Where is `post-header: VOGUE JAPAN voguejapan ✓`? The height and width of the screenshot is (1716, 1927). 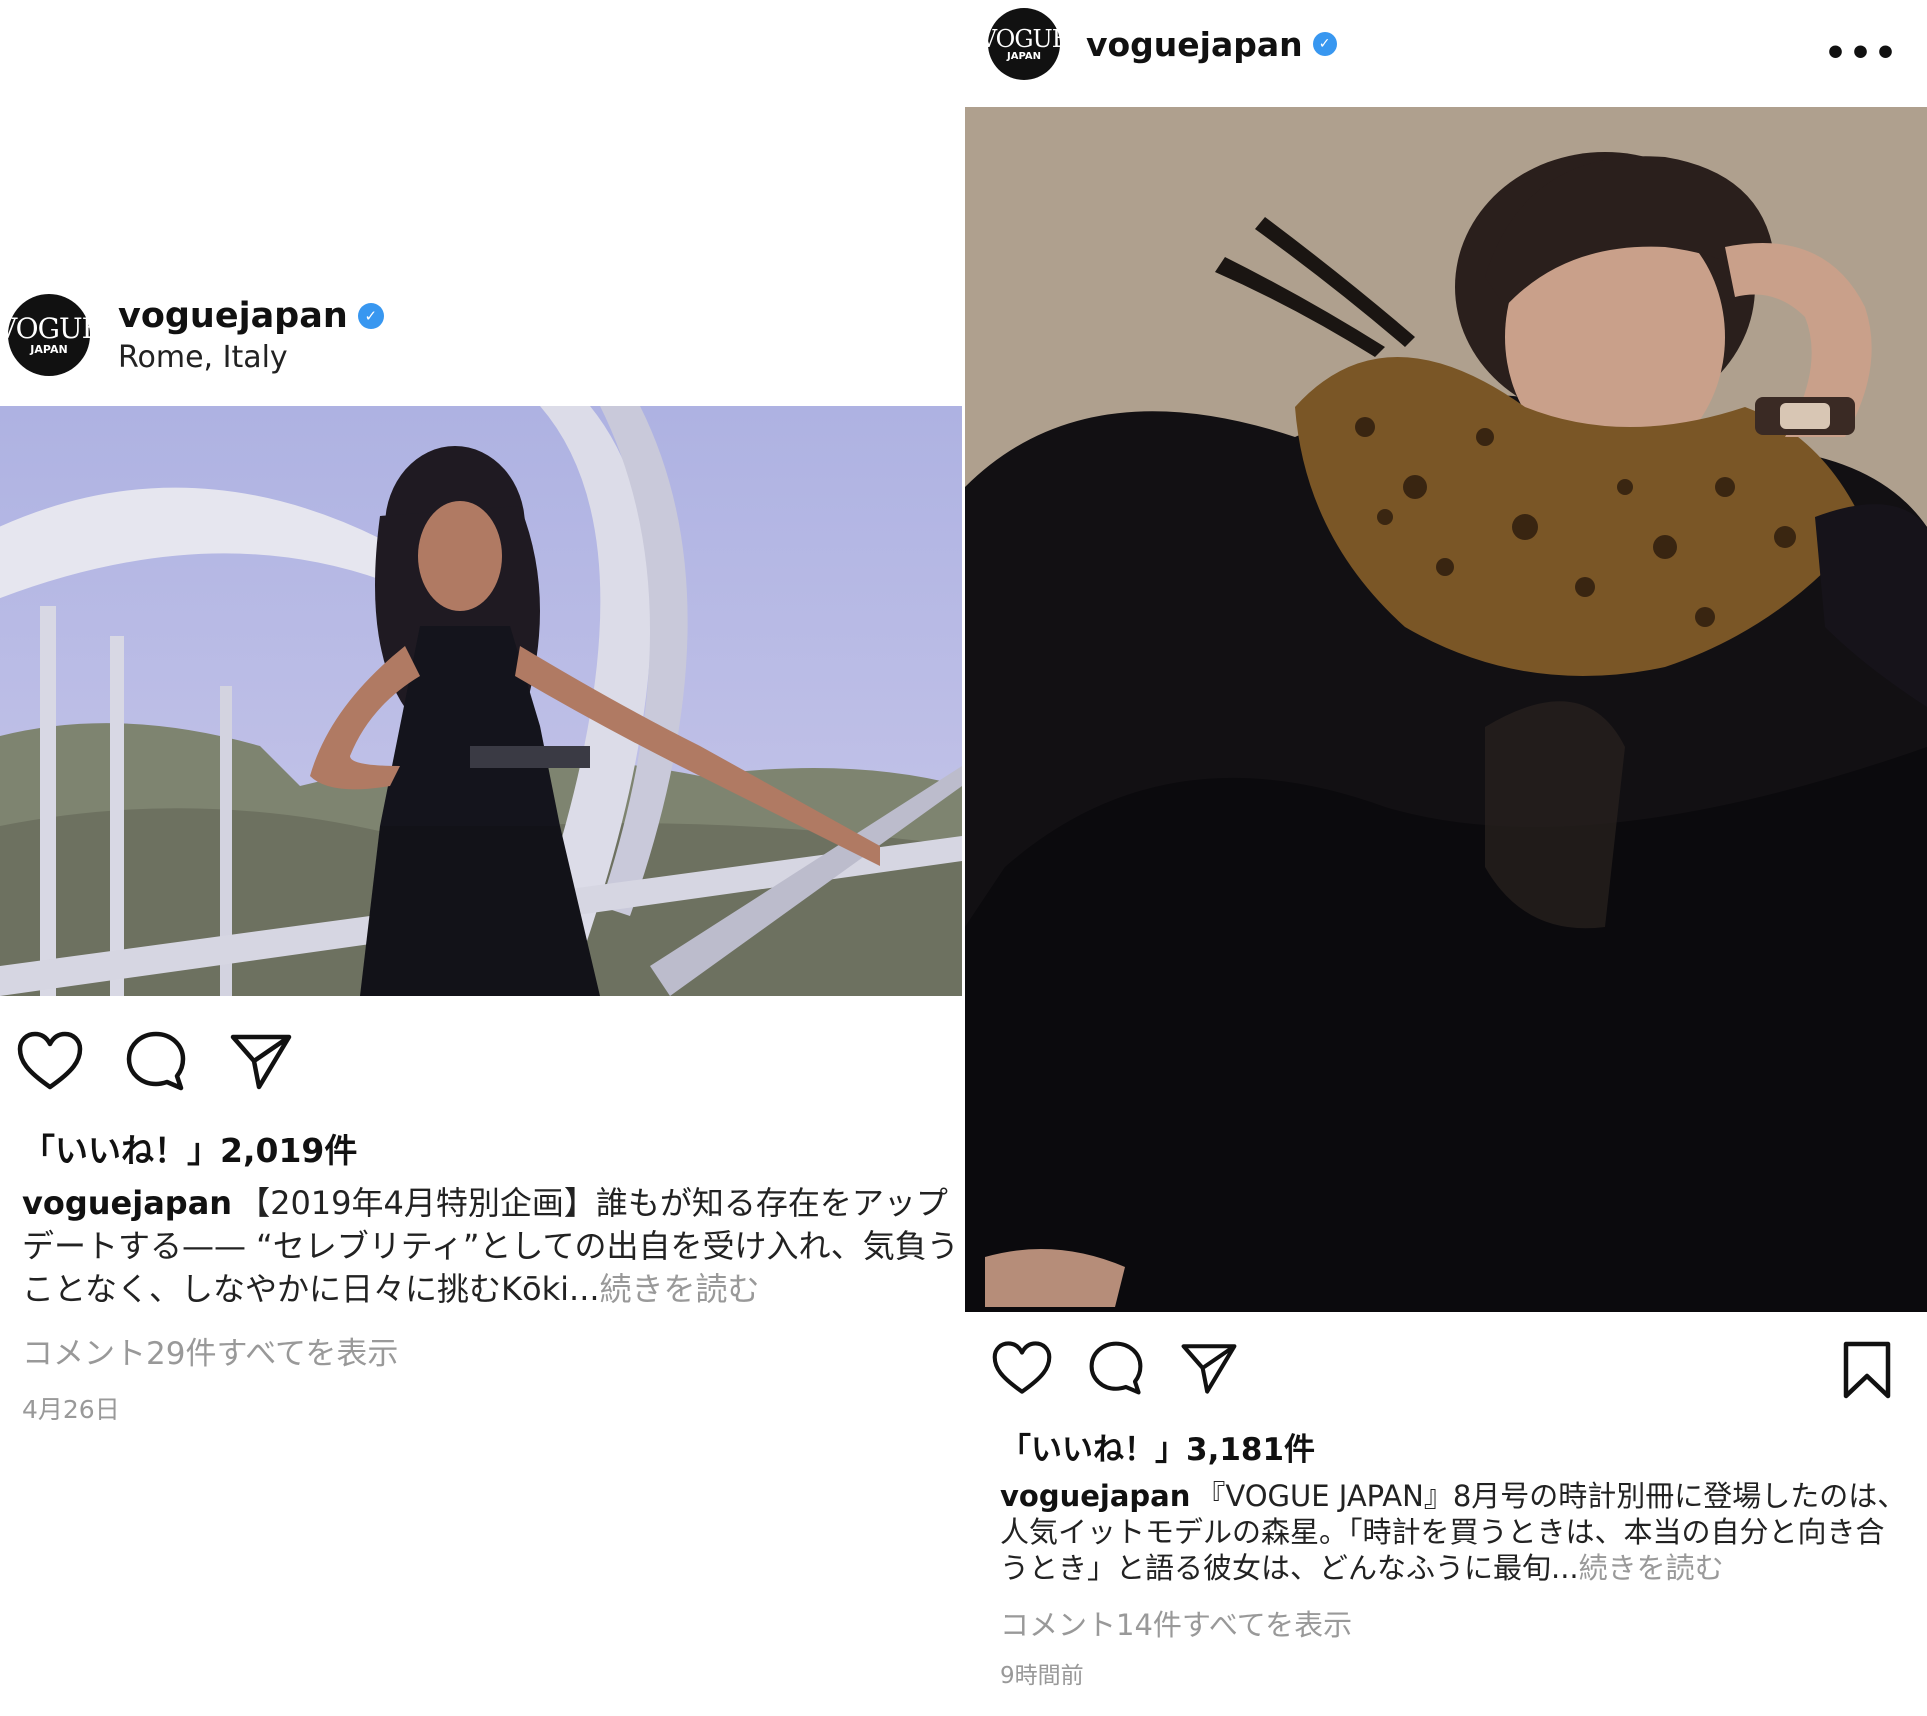 post-header: VOGUE JAPAN voguejapan ✓ is located at coordinates (1158, 44).